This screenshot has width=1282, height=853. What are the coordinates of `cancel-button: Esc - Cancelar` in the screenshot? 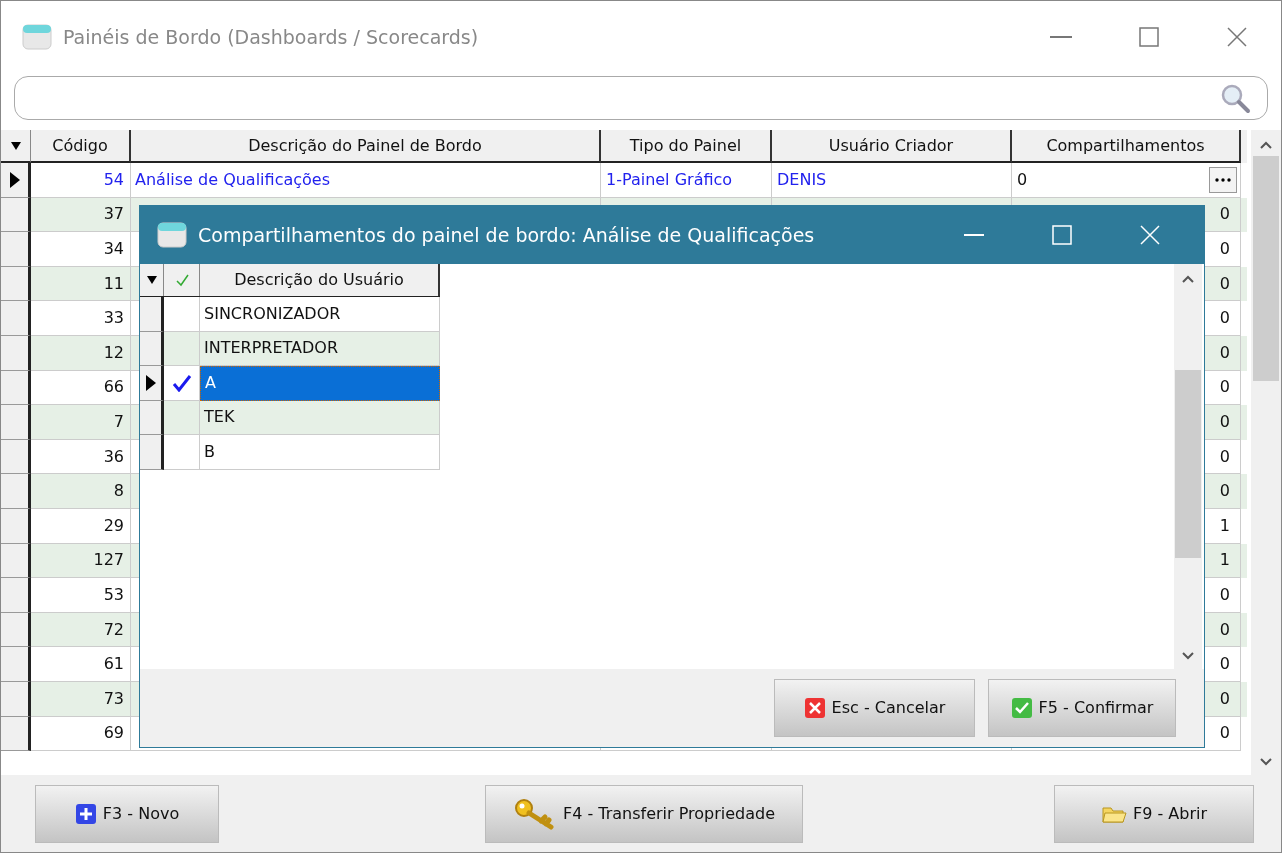 It's located at (874, 708).